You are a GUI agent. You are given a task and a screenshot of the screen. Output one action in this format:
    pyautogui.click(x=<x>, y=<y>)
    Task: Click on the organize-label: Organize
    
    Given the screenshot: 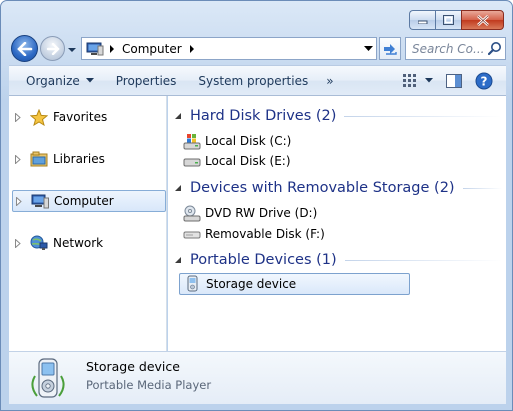 What is the action you would take?
    pyautogui.click(x=53, y=80)
    